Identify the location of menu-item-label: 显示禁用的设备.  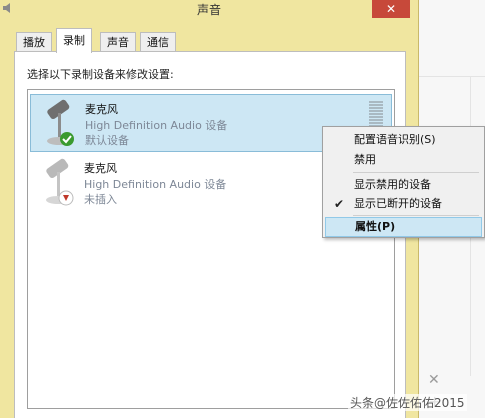
(392, 184).